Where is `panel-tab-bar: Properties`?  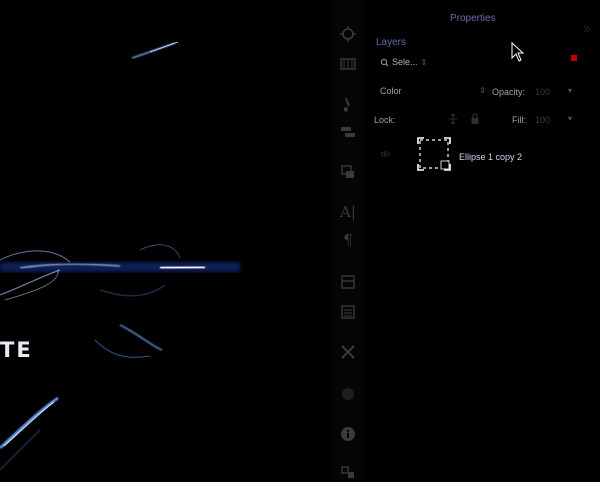 panel-tab-bar: Properties is located at coordinates (482, 21).